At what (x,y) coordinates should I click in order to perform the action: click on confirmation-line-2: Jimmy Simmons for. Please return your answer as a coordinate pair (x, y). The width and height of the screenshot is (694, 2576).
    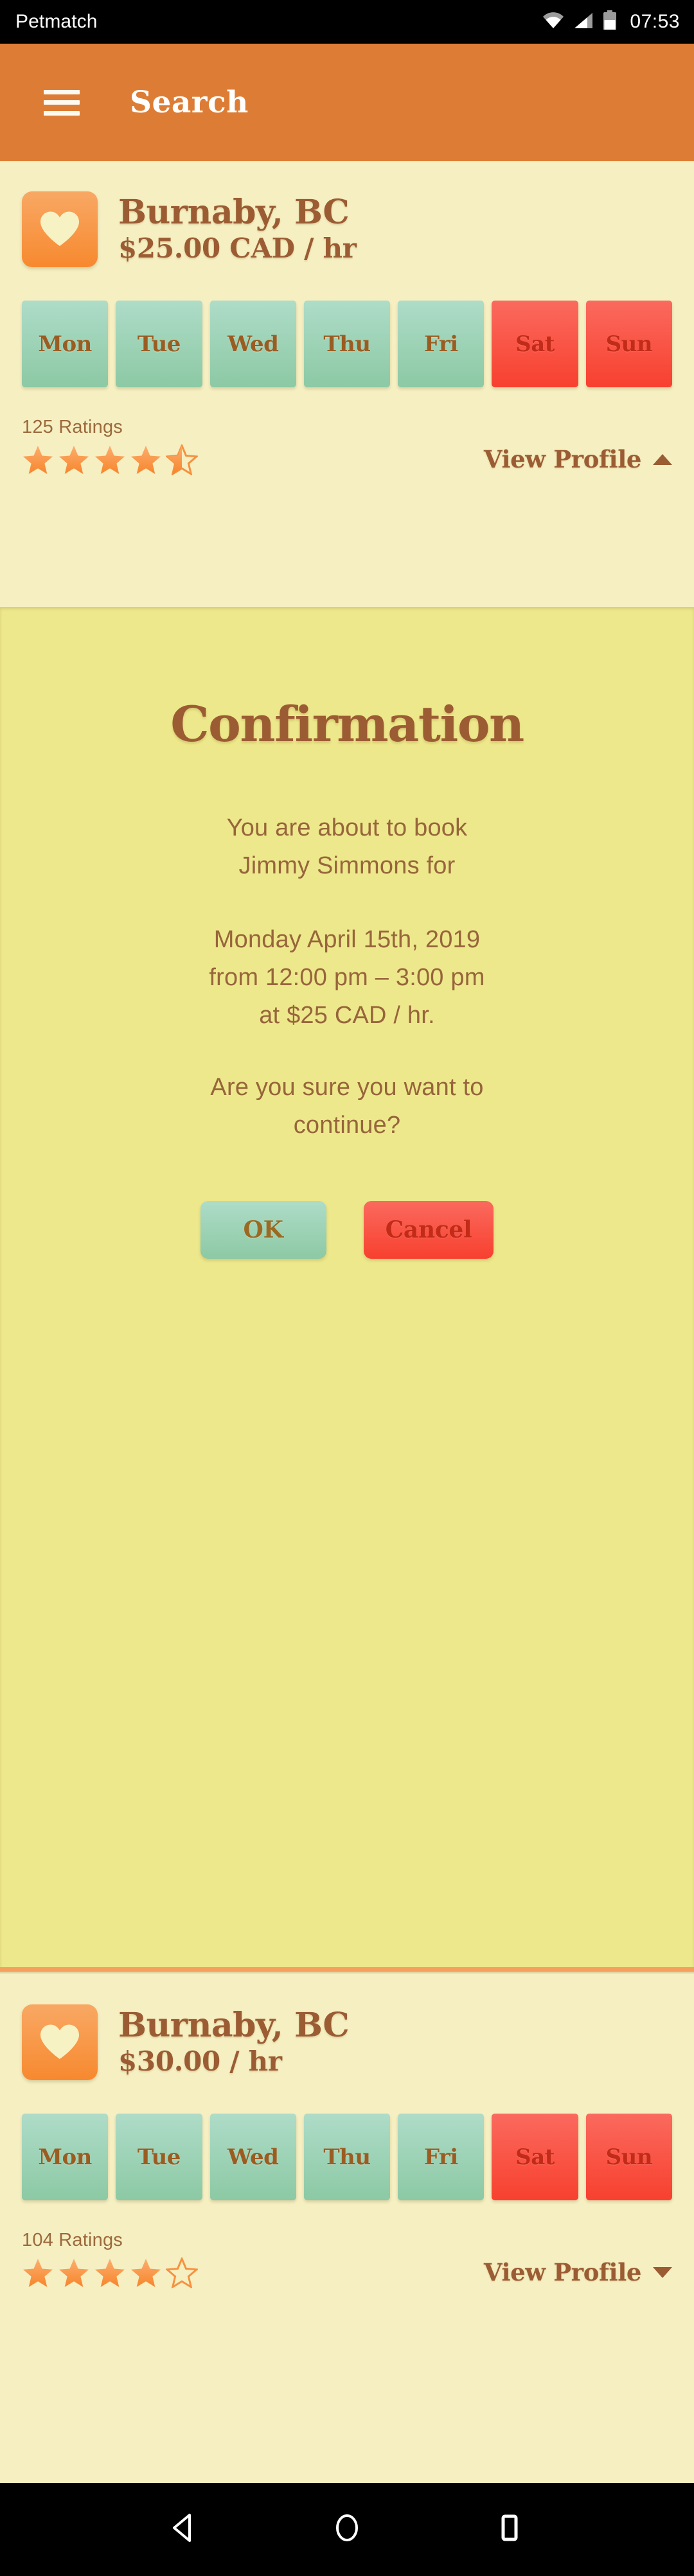
    Looking at the image, I should click on (347, 865).